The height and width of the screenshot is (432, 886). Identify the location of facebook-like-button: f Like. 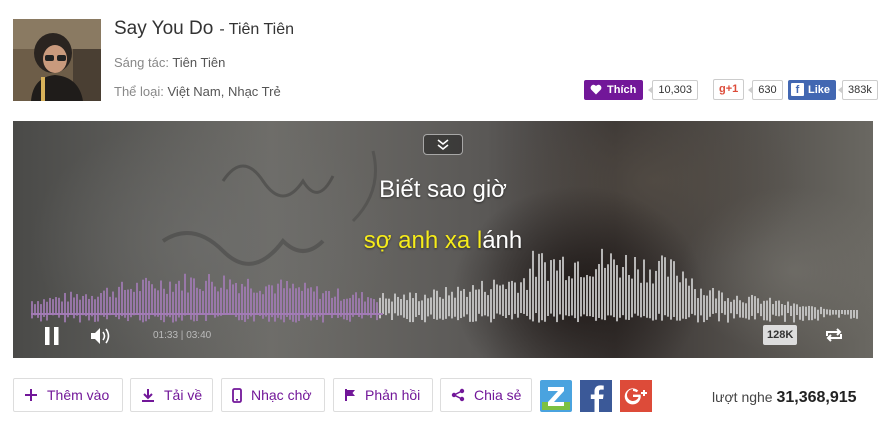
(812, 89).